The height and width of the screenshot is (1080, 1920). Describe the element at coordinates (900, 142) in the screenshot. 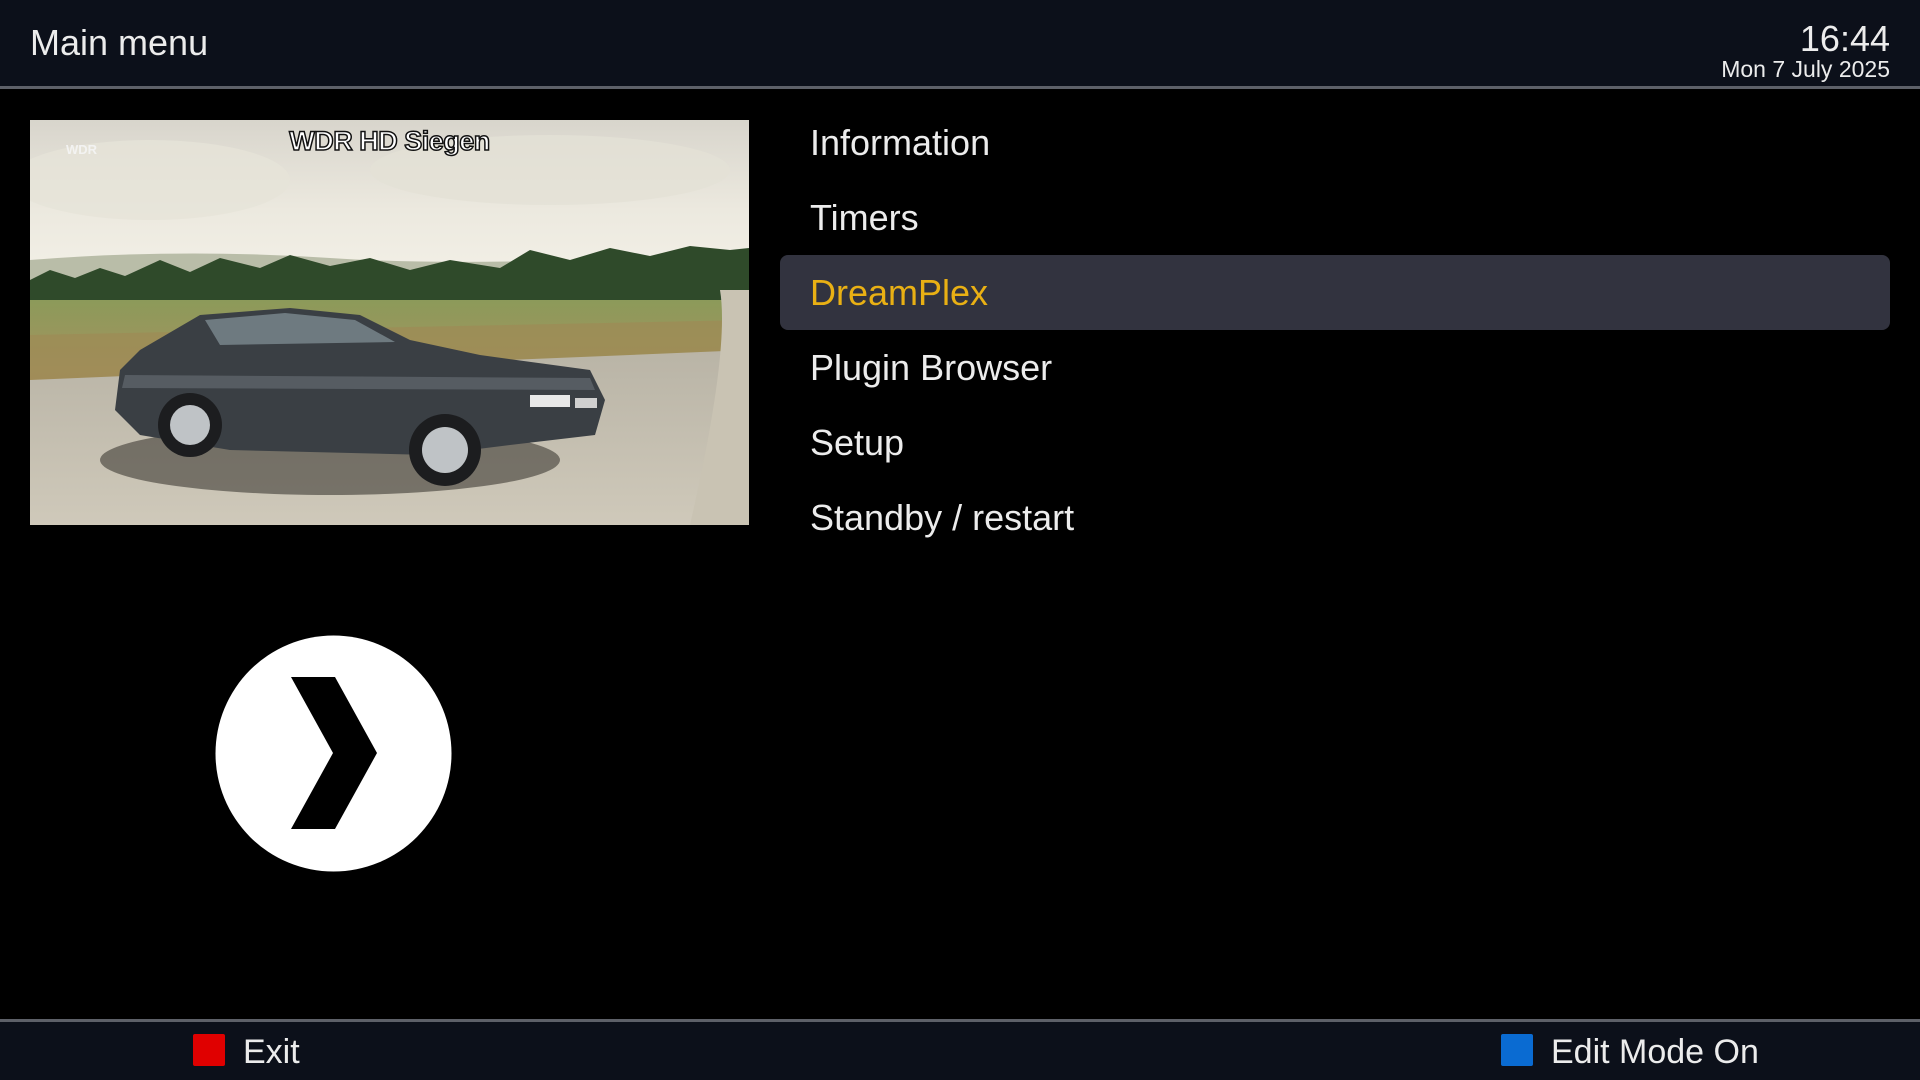

I see `menu-item-label: Information` at that location.